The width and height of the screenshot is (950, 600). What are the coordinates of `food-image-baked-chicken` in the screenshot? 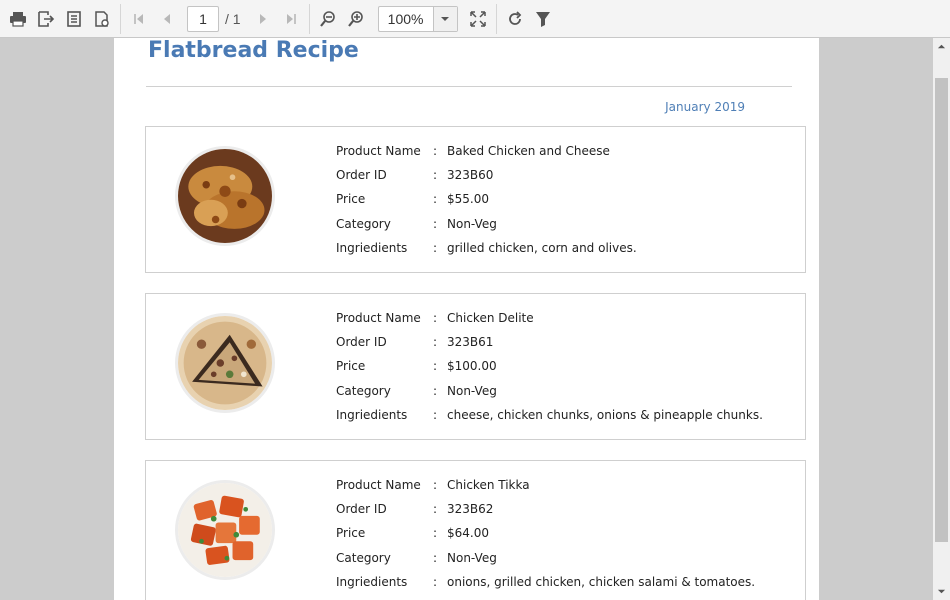 It's located at (225, 196).